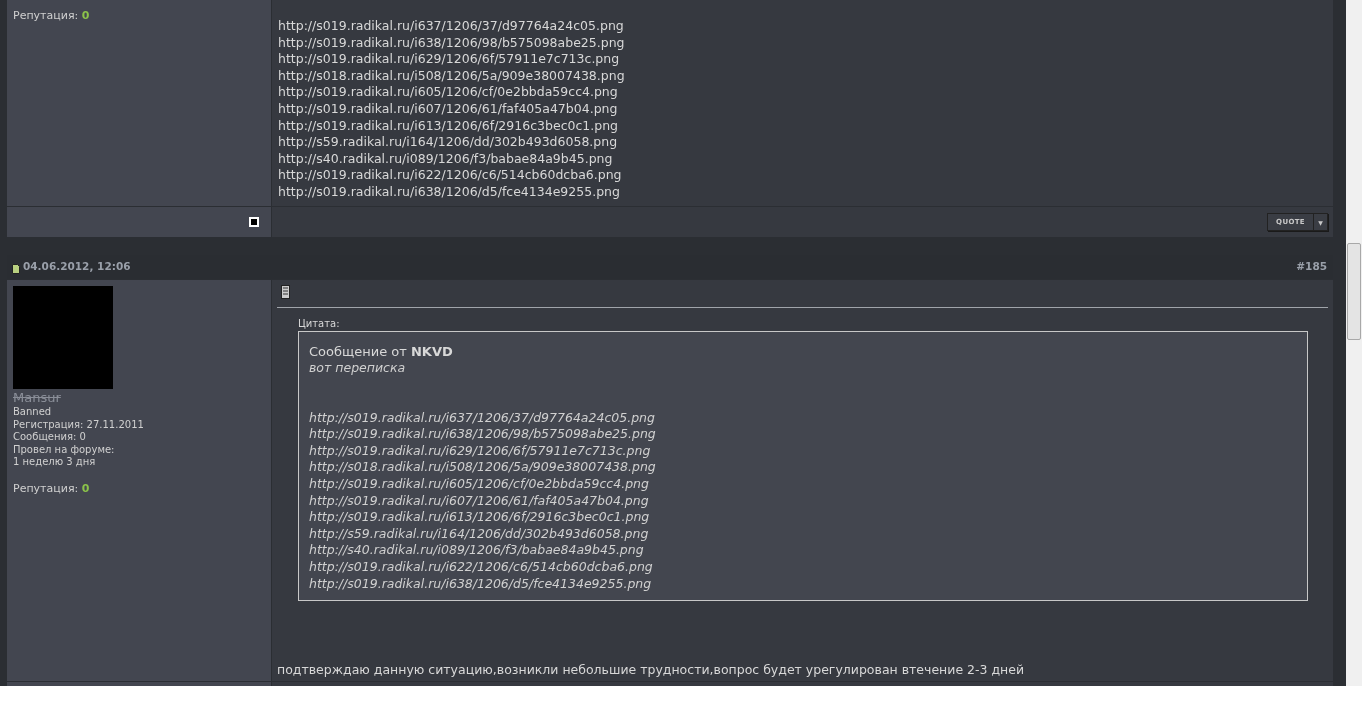  What do you see at coordinates (479, 501) in the screenshot?
I see `quote-line: http://s019.radikal.ru/i607/1206/61/faf405a47b04.png` at bounding box center [479, 501].